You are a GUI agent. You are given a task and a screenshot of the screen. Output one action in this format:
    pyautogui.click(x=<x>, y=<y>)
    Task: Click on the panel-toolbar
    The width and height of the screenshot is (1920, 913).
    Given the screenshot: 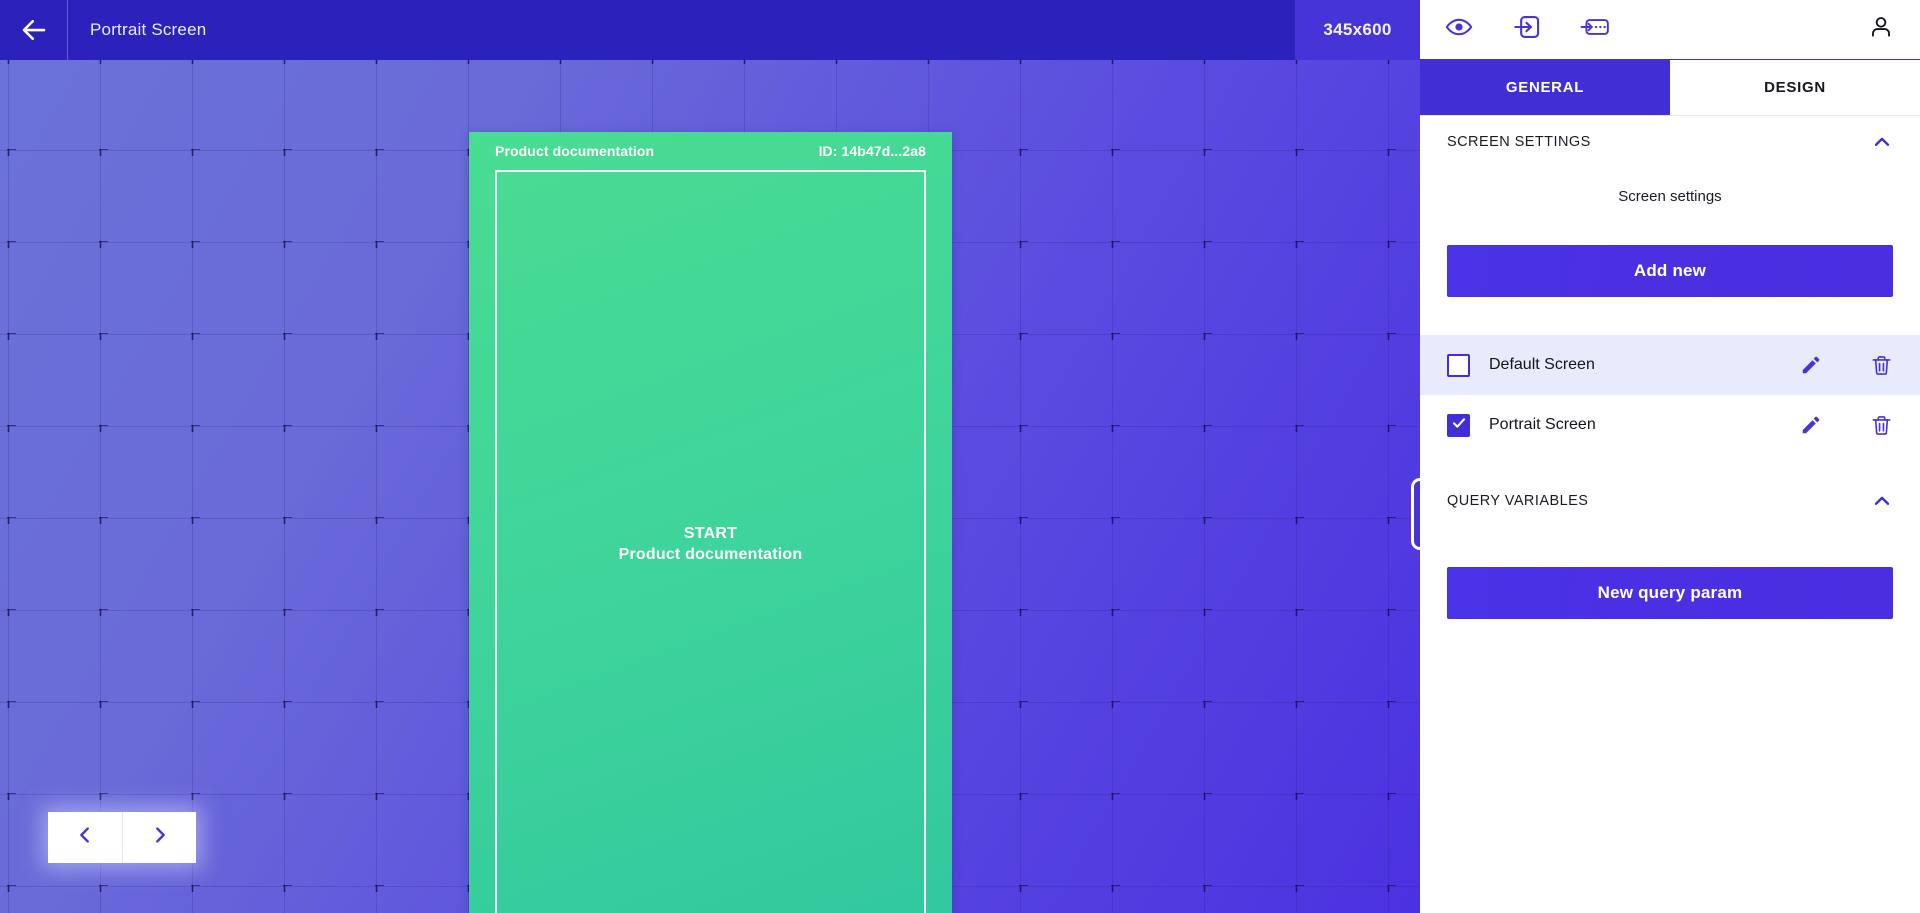 What is the action you would take?
    pyautogui.click(x=1670, y=30)
    